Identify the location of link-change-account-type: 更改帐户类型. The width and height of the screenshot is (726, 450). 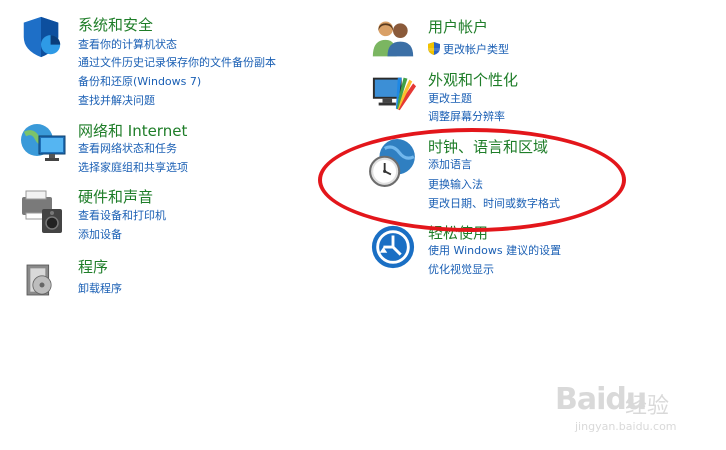
(468, 49).